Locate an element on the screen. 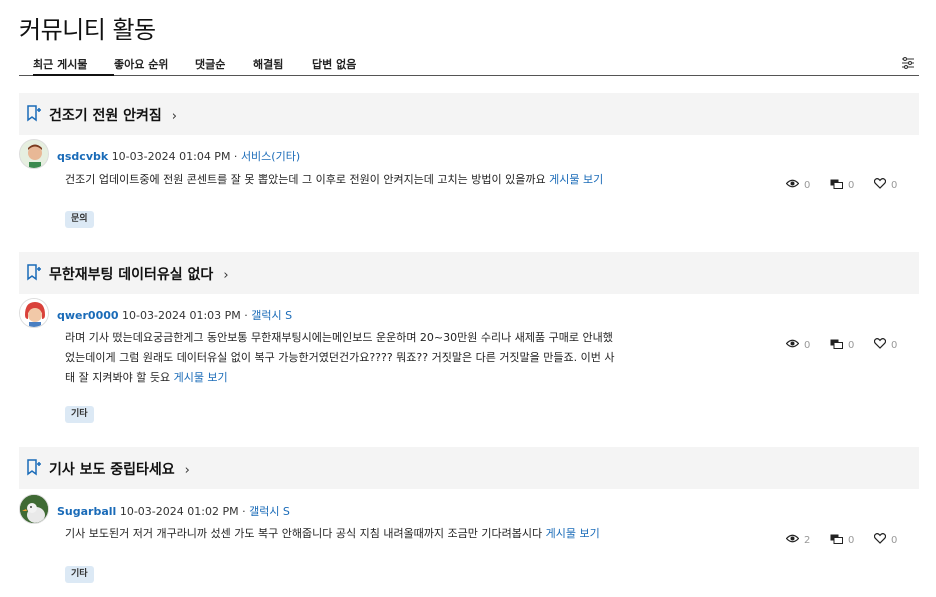 Image resolution: width=936 pixels, height=597 pixels. post-meta: qsdcvbk 10-03-2024 01:04 PM · 서비스(기타) is located at coordinates (179, 156).